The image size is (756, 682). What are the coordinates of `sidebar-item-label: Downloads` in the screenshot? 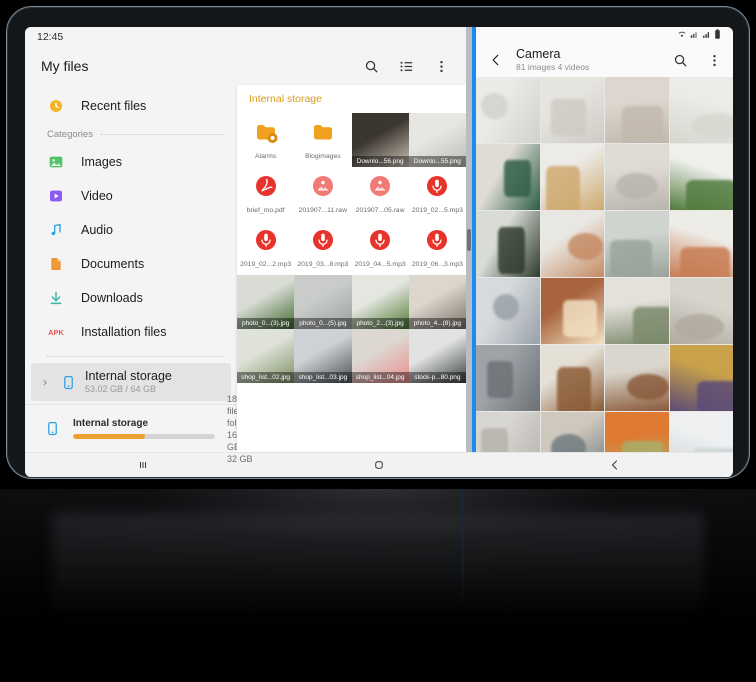 It's located at (112, 298).